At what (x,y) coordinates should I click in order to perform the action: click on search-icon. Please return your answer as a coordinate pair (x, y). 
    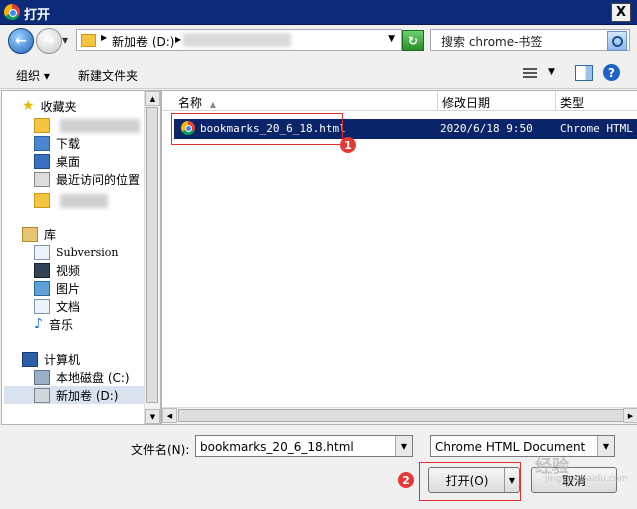
    Looking at the image, I should click on (617, 41).